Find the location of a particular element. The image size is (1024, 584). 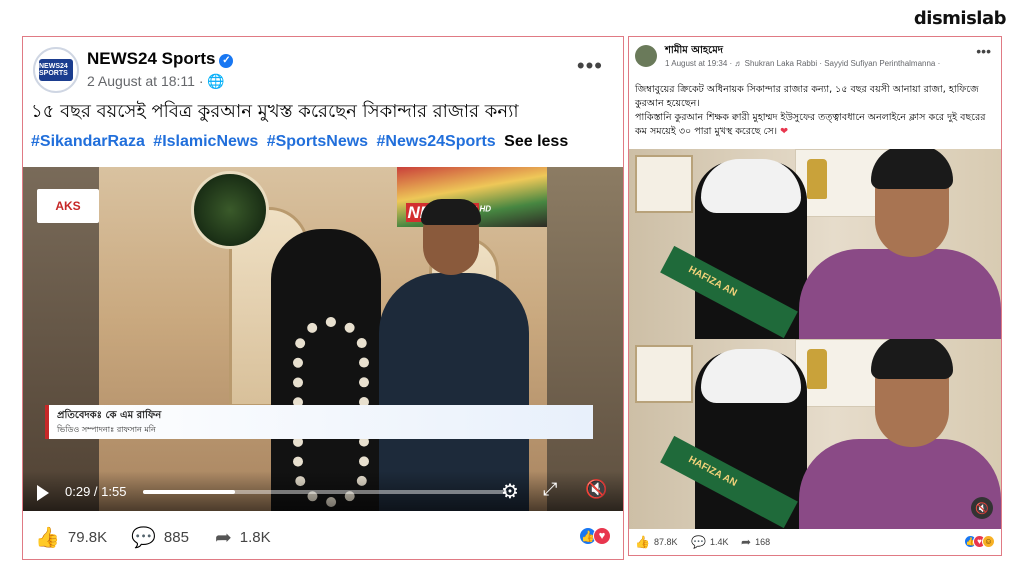

mute-icon: 🔇 is located at coordinates (982, 508).